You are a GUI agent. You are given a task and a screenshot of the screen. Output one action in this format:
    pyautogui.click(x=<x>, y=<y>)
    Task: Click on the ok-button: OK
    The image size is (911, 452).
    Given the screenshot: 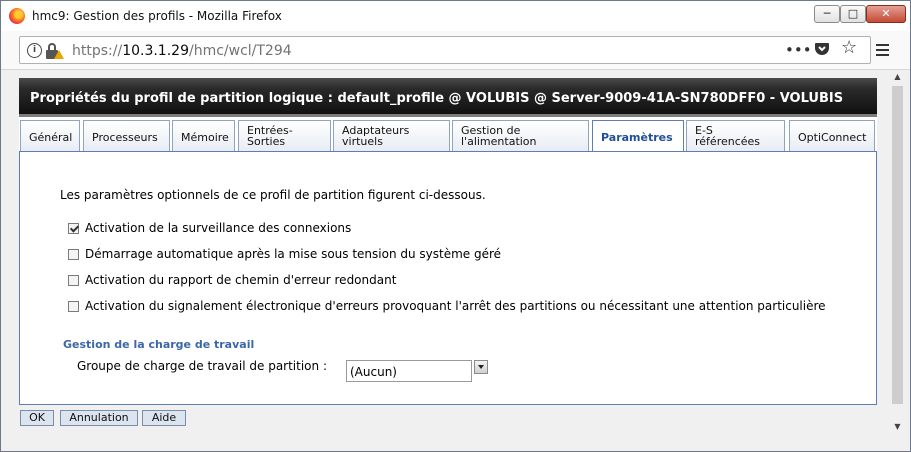 What is the action you would take?
    pyautogui.click(x=37, y=418)
    